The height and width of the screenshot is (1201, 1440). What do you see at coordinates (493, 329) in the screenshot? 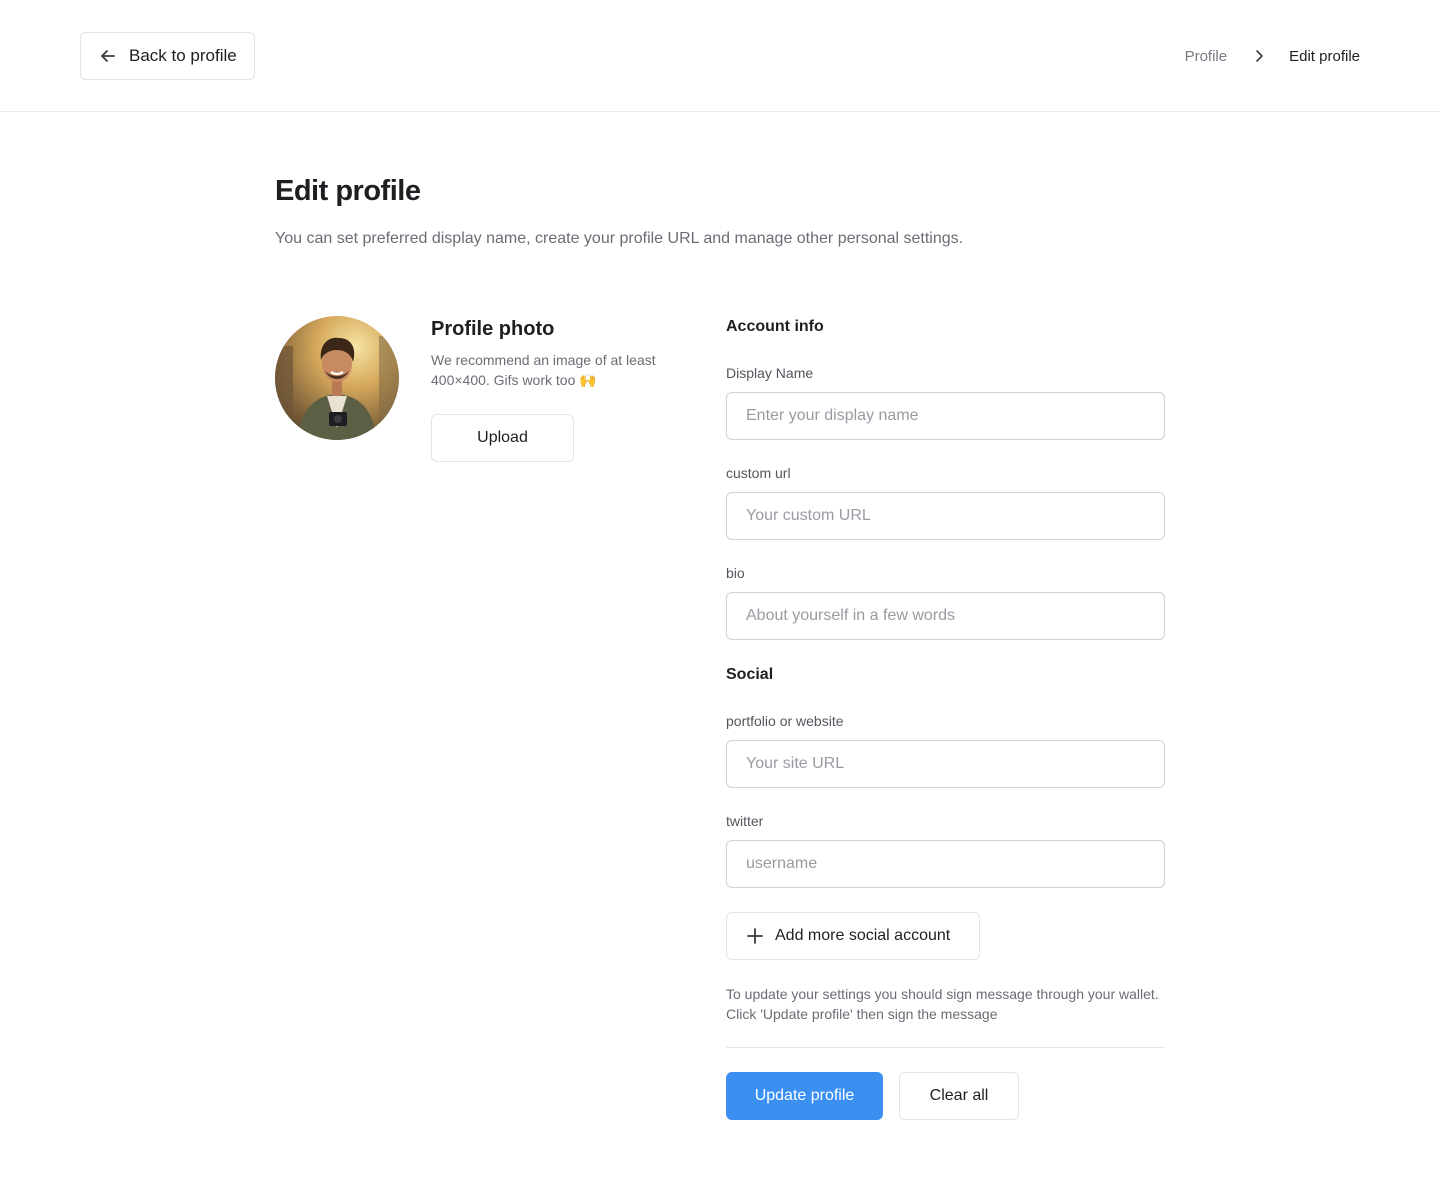
I see `profile-photo-title: Profile photo` at bounding box center [493, 329].